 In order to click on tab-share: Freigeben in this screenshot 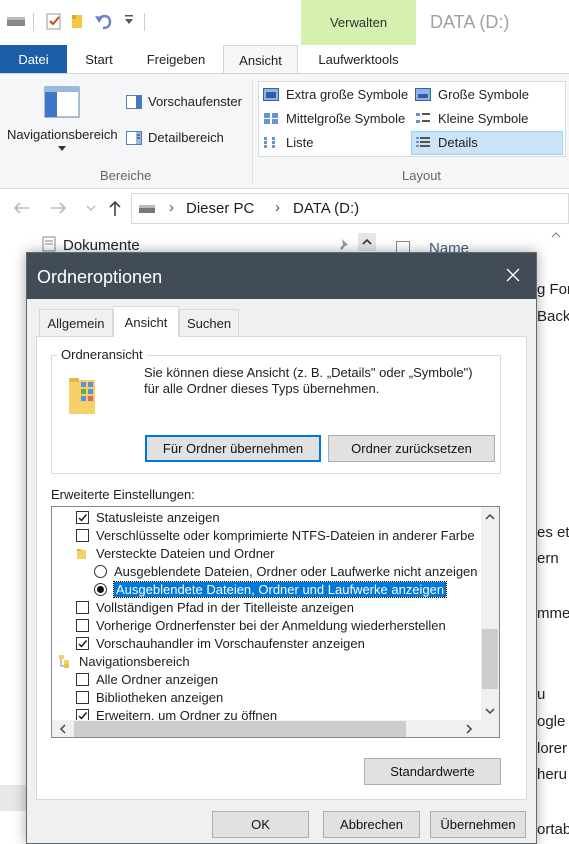, I will do `click(176, 59)`.